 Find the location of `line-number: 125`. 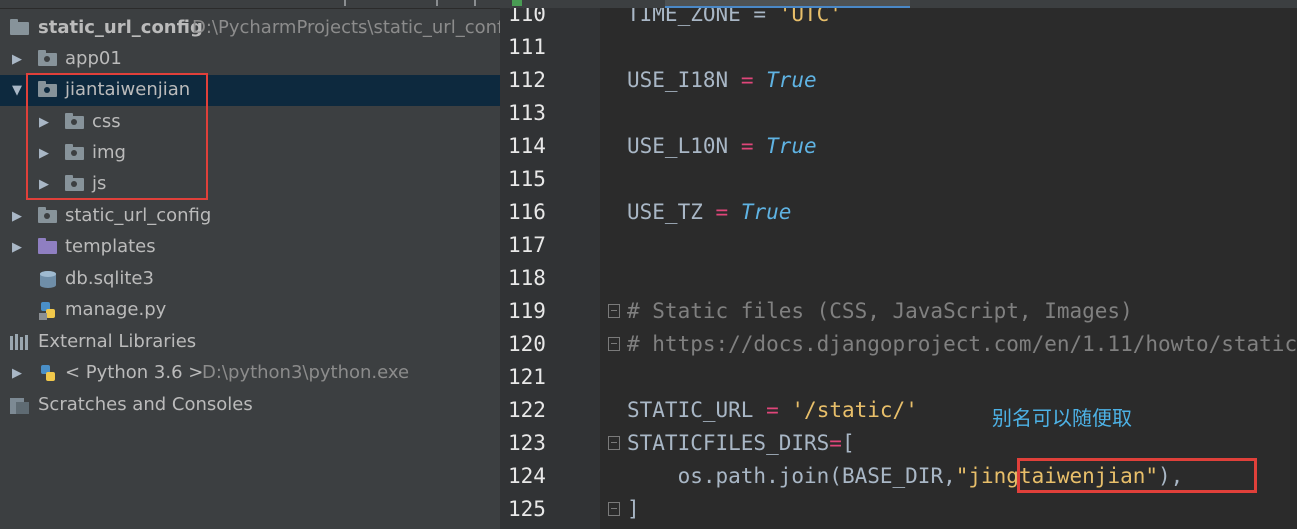

line-number: 125 is located at coordinates (527, 509).